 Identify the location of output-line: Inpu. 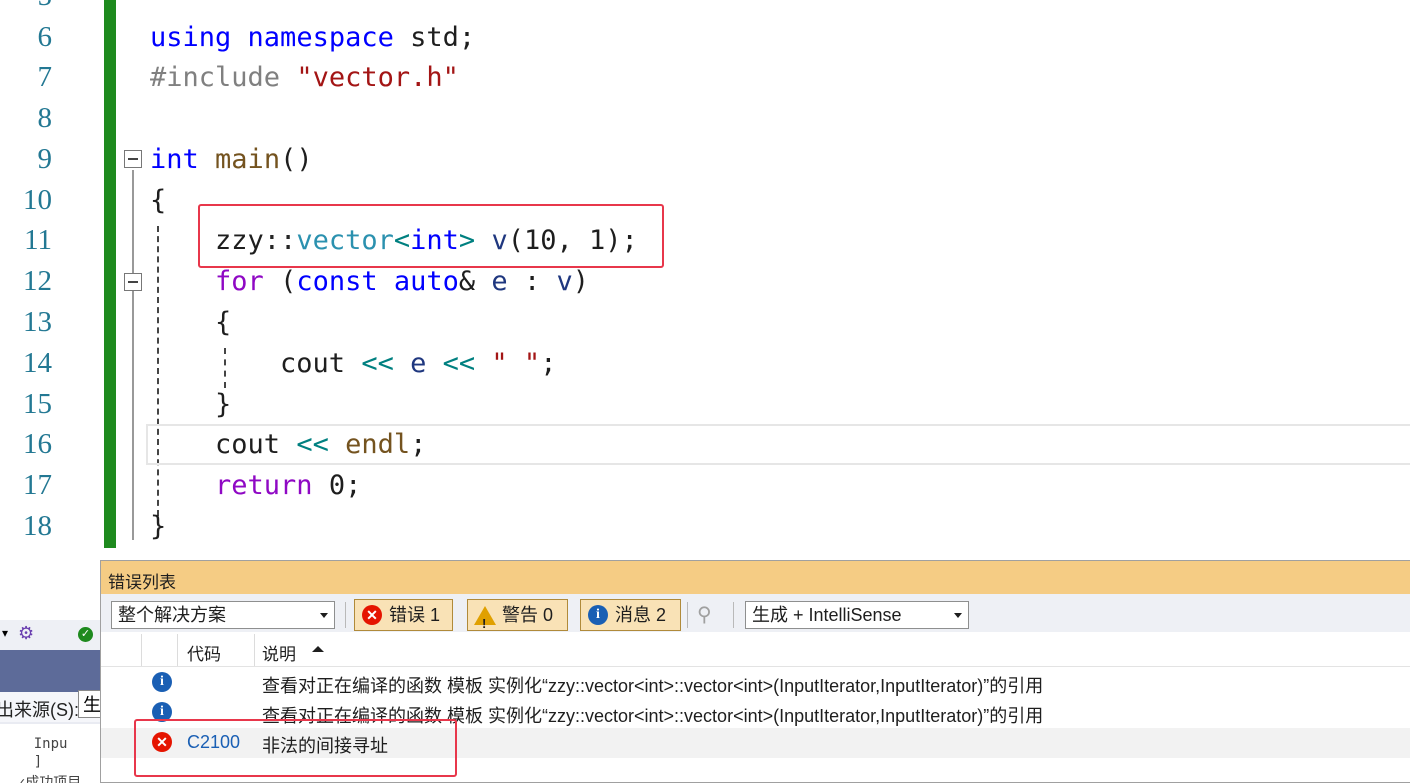
(34, 744).